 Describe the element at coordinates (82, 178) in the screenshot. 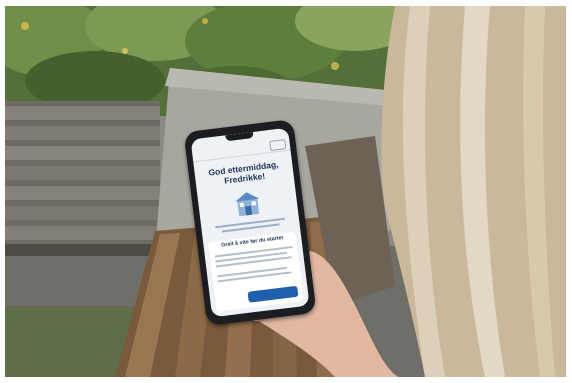

I see `bench-left` at that location.